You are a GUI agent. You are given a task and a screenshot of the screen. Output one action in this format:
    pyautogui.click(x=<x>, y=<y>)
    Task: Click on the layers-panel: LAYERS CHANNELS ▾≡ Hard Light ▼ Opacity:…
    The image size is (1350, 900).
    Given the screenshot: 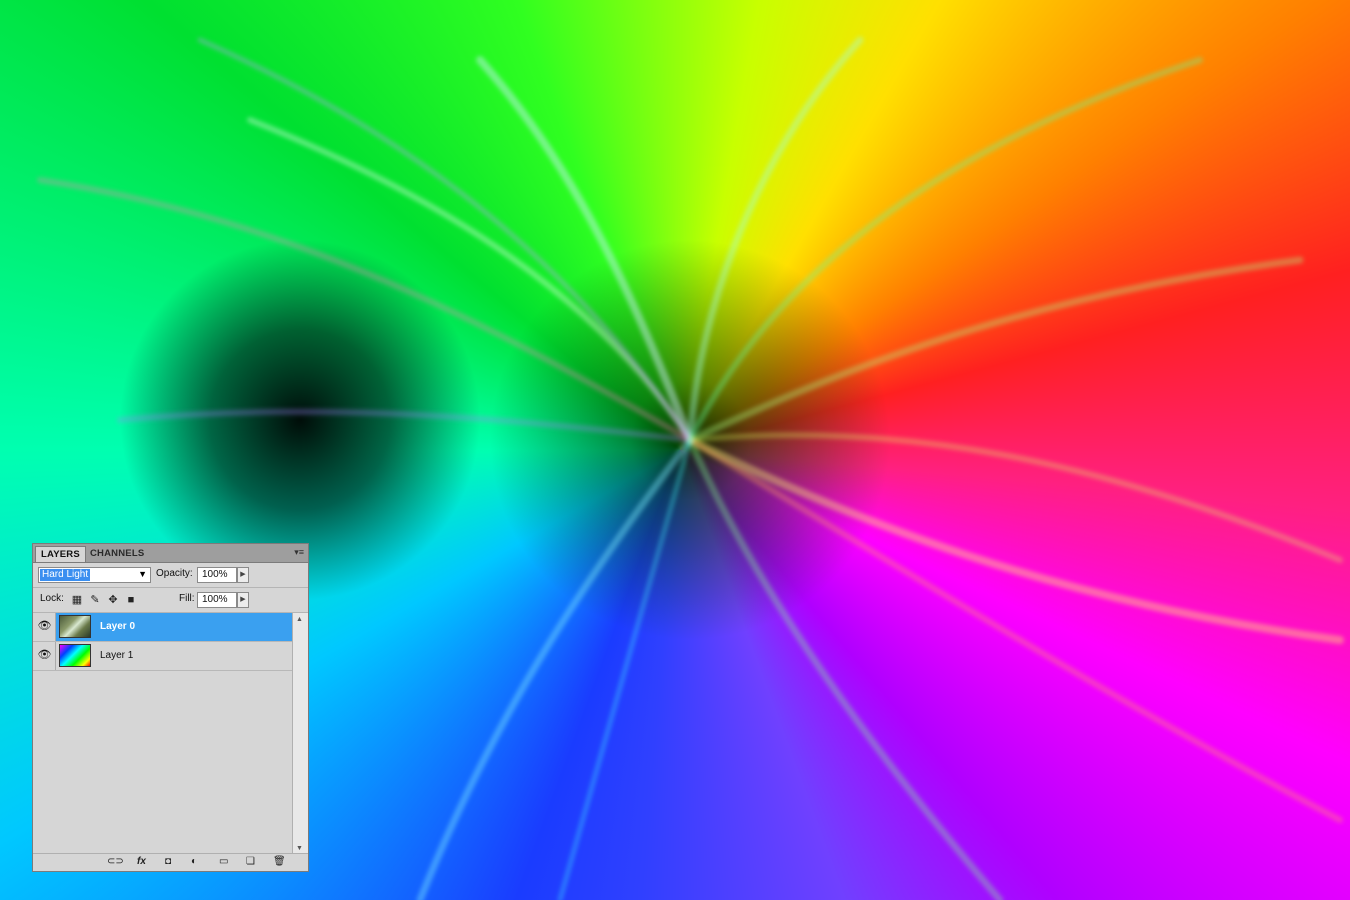 What is the action you would take?
    pyautogui.click(x=170, y=707)
    